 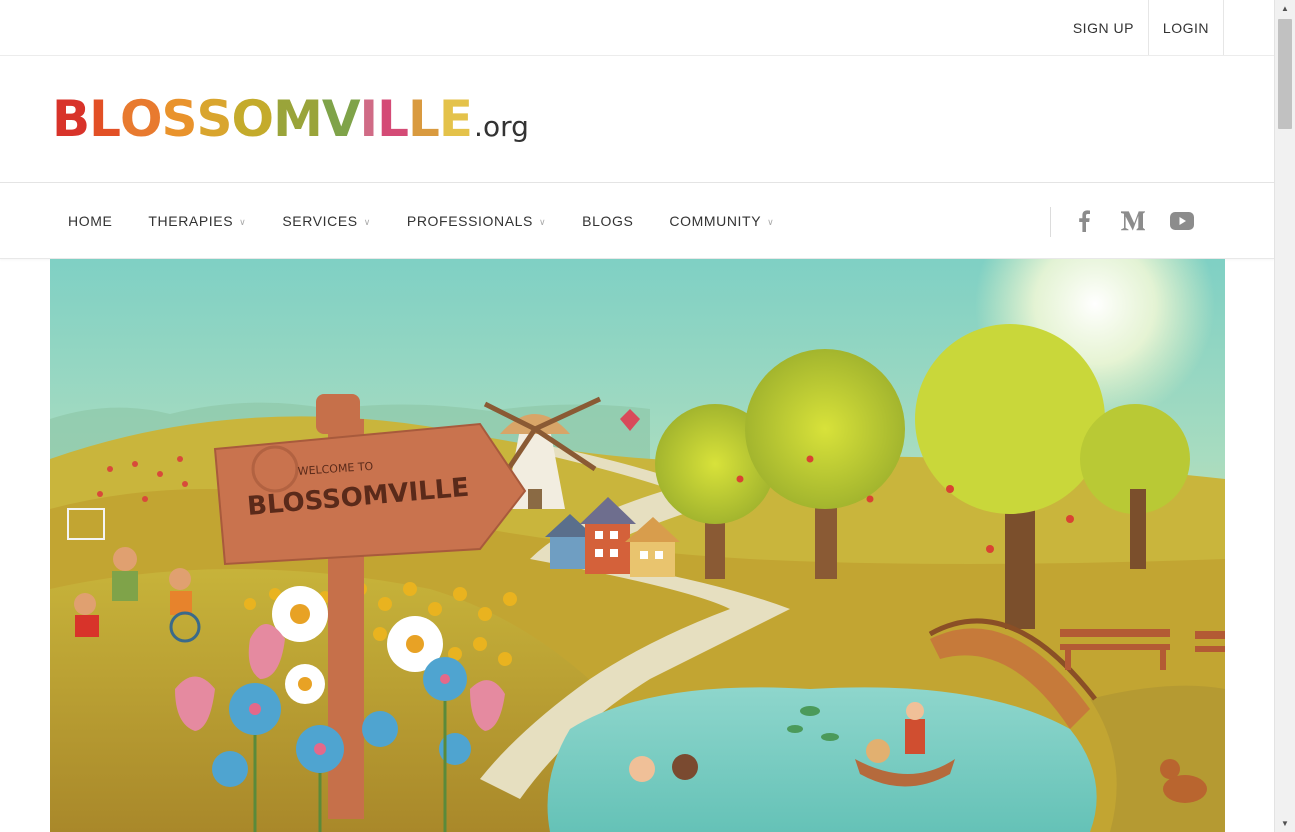 What do you see at coordinates (1284, 416) in the screenshot?
I see `page-scrollbar: ▲ ▼` at bounding box center [1284, 416].